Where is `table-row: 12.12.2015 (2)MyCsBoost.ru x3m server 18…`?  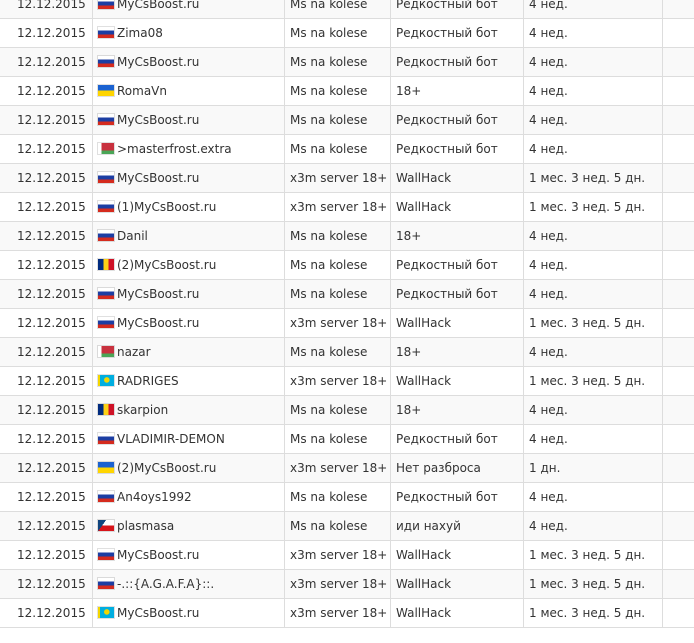 table-row: 12.12.2015 (2)MyCsBoost.ru x3m server 18… is located at coordinates (347, 468).